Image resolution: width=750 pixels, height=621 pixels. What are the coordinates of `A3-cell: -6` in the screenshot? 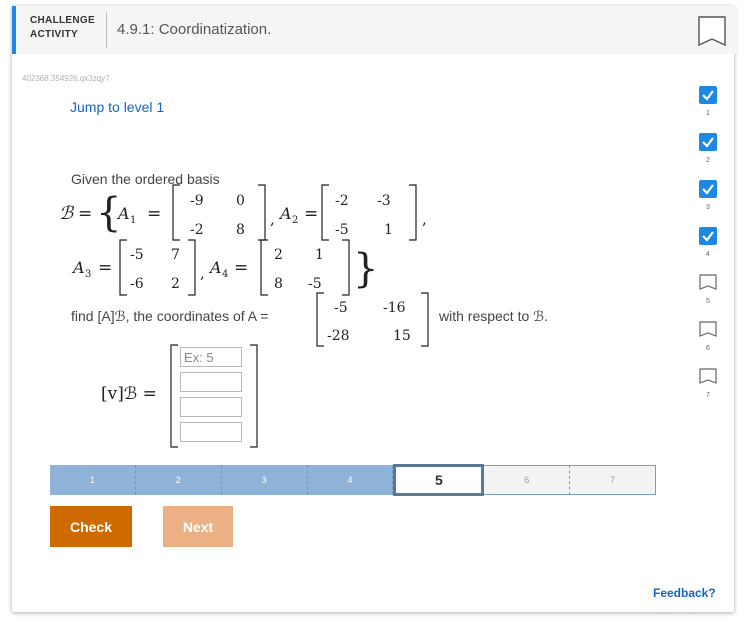 It's located at (137, 284).